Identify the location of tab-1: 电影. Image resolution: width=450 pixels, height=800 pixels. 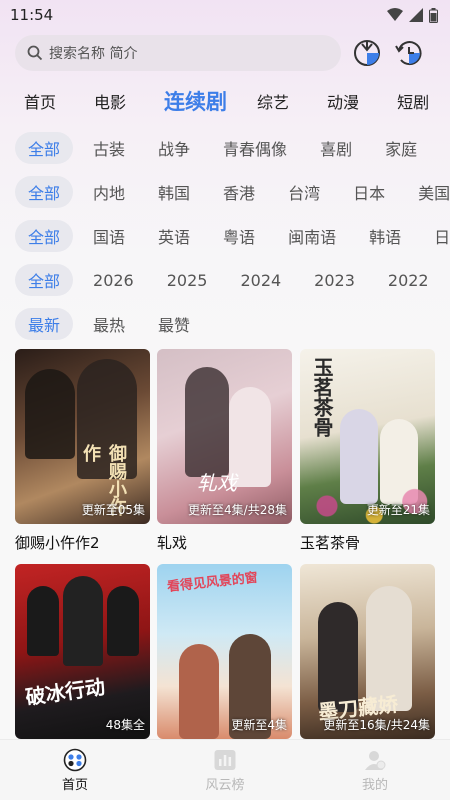
(110, 101).